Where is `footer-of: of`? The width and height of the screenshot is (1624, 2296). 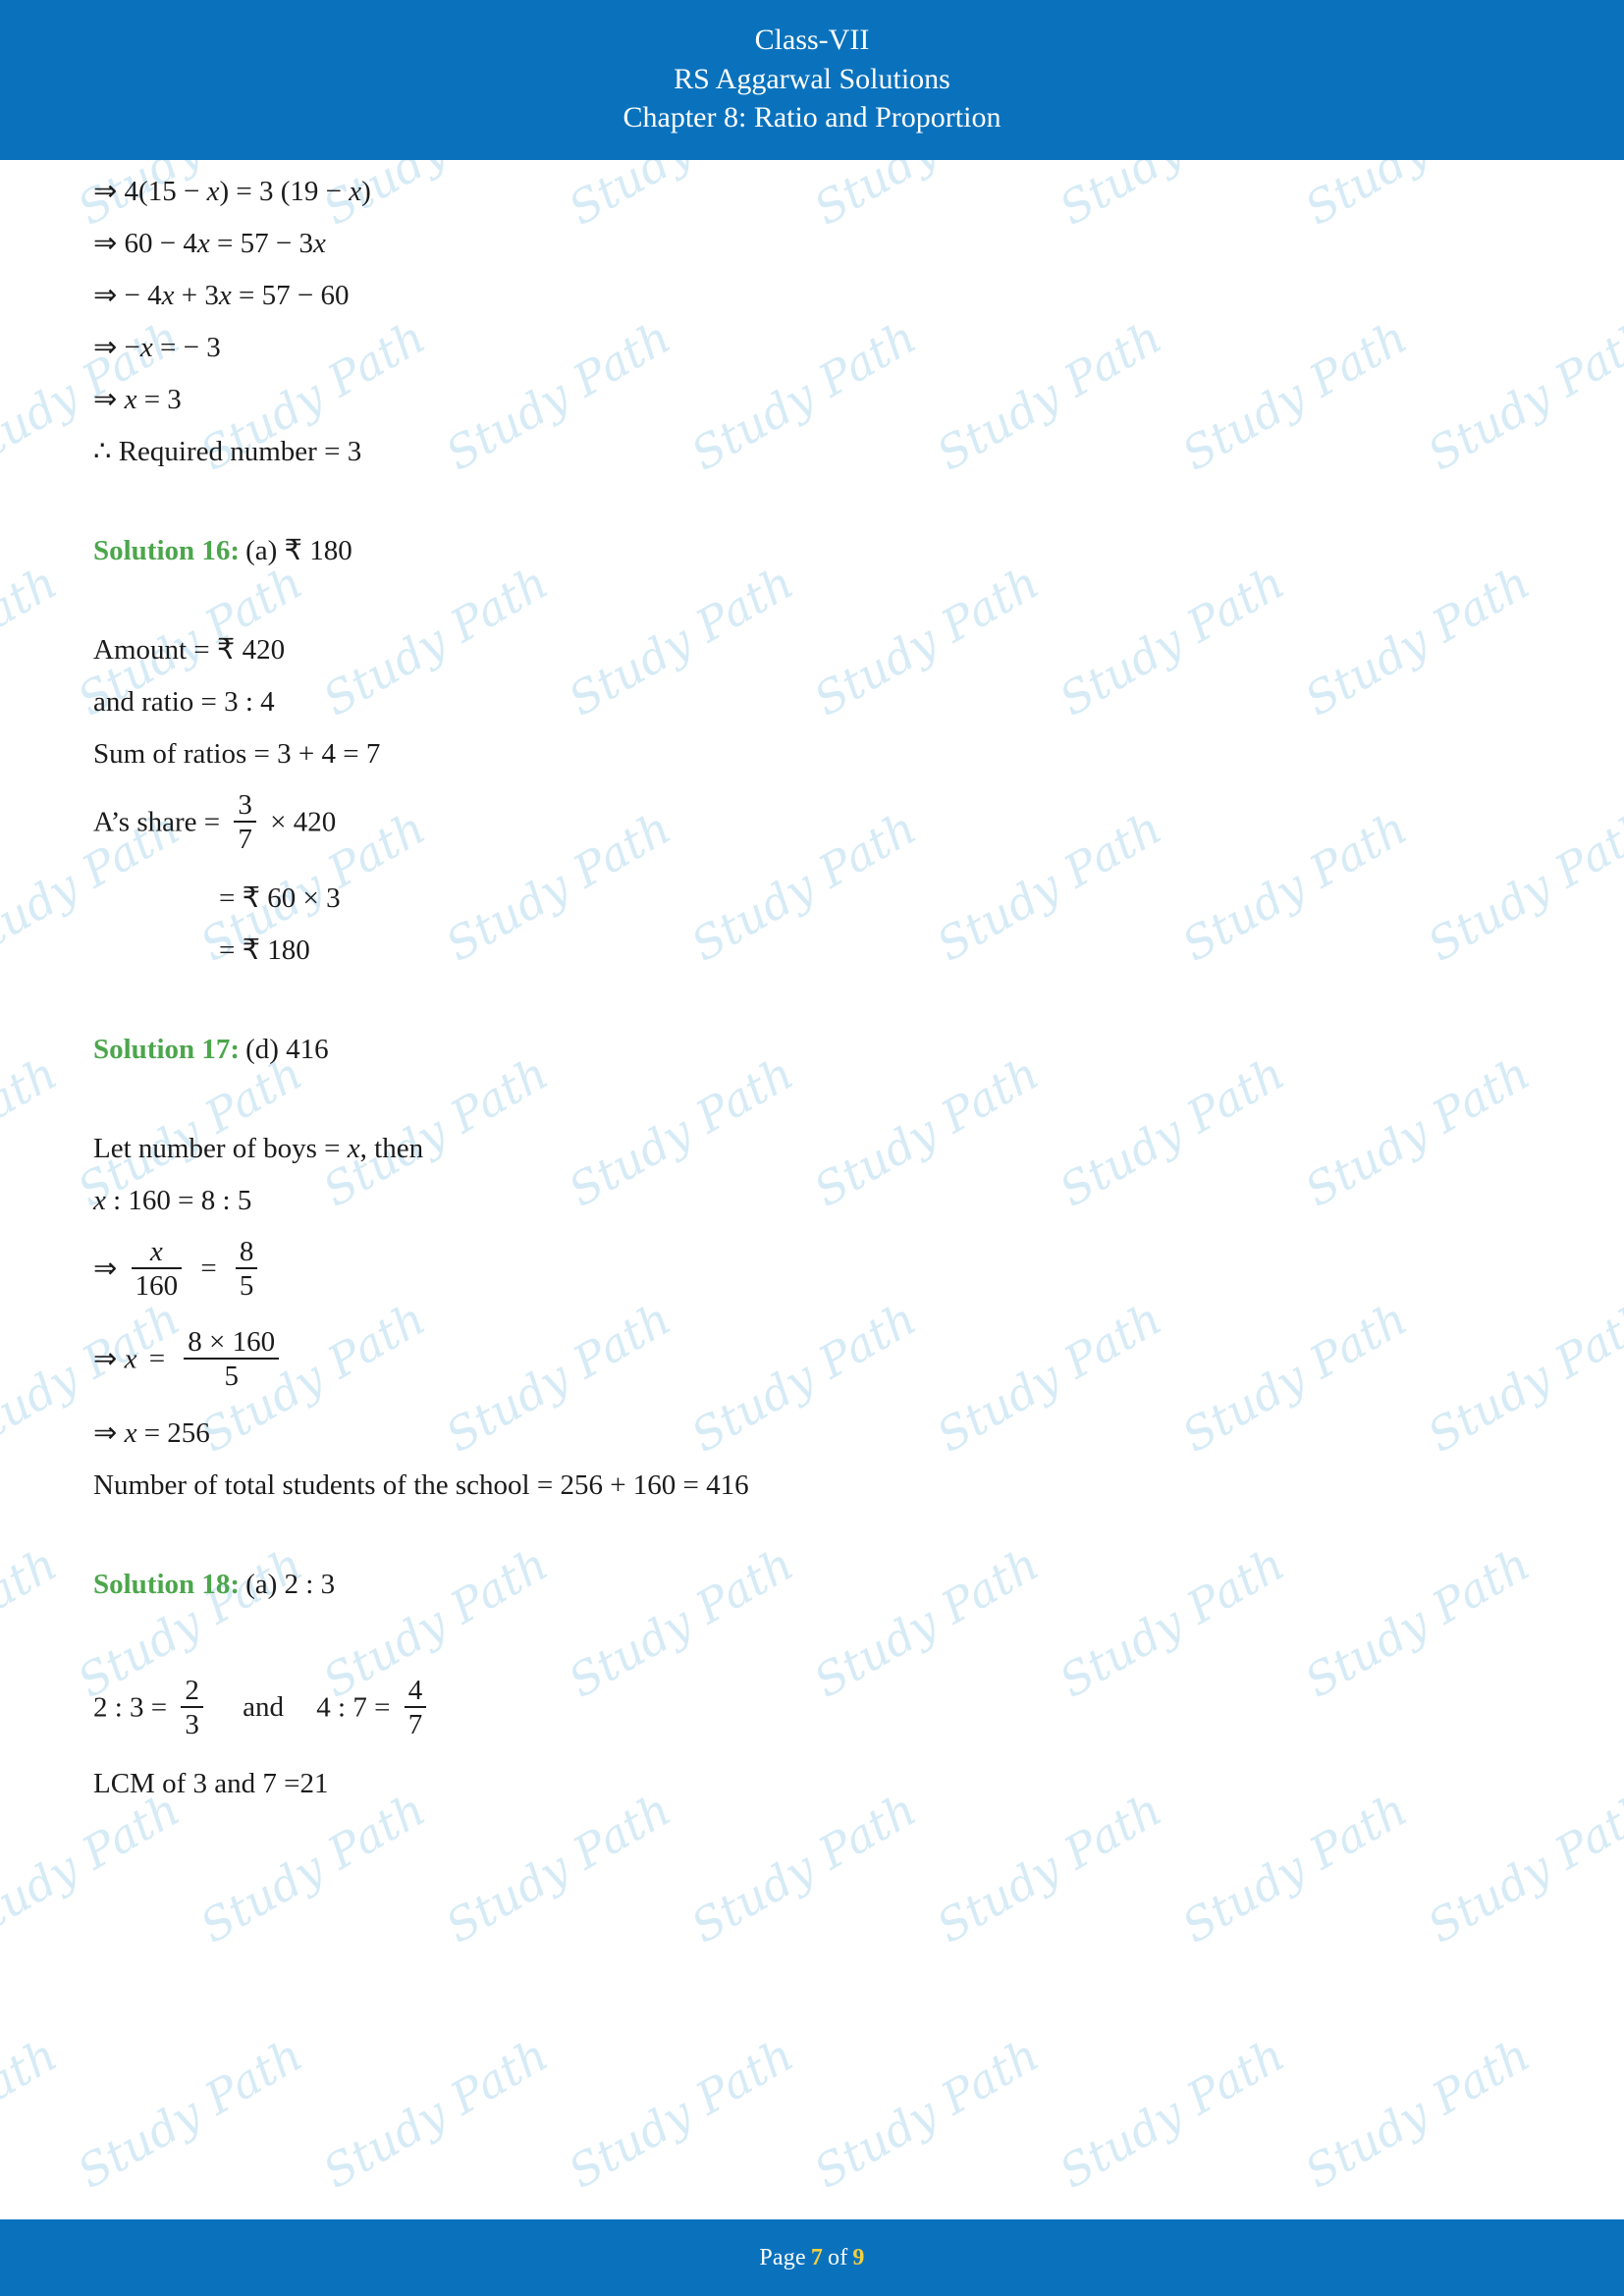
footer-of: of is located at coordinates (838, 2257).